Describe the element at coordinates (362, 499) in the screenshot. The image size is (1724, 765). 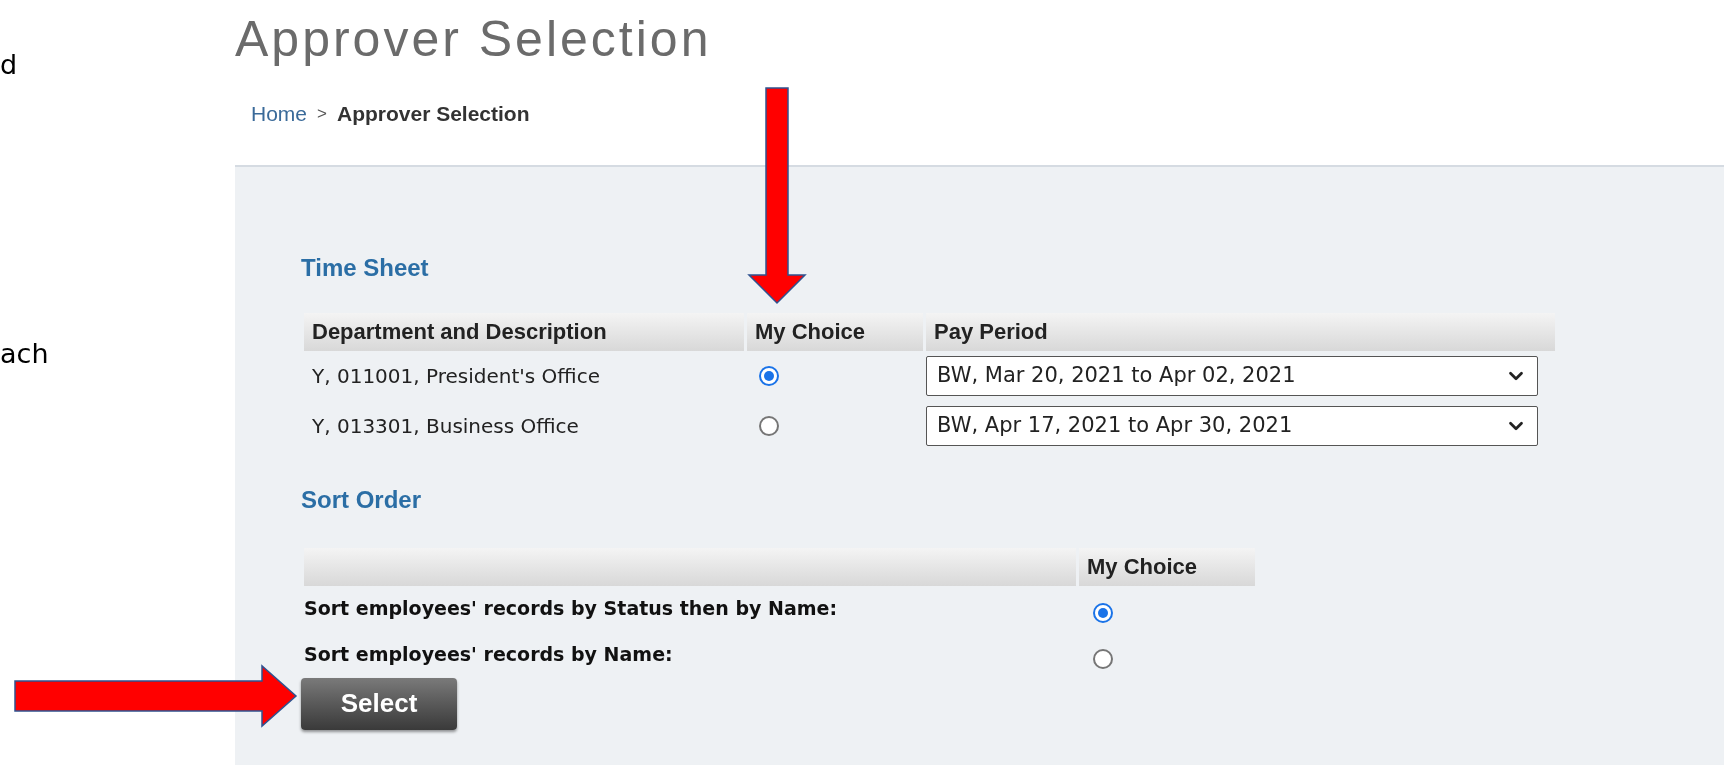
I see `section-heading: Sort Order` at that location.